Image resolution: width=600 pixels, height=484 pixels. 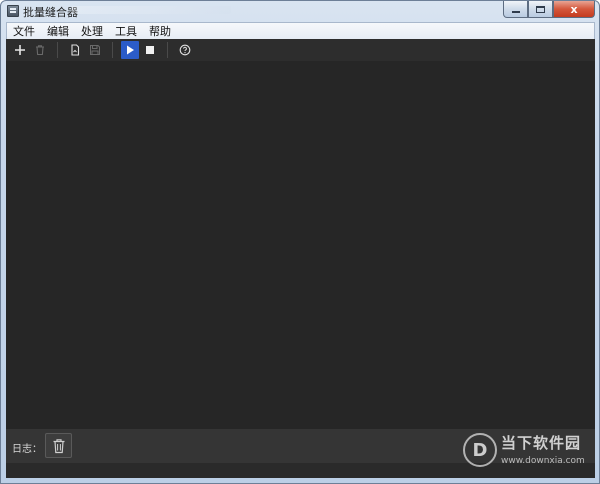 What do you see at coordinates (543, 461) in the screenshot?
I see `watermark-url: www.downxia.com` at bounding box center [543, 461].